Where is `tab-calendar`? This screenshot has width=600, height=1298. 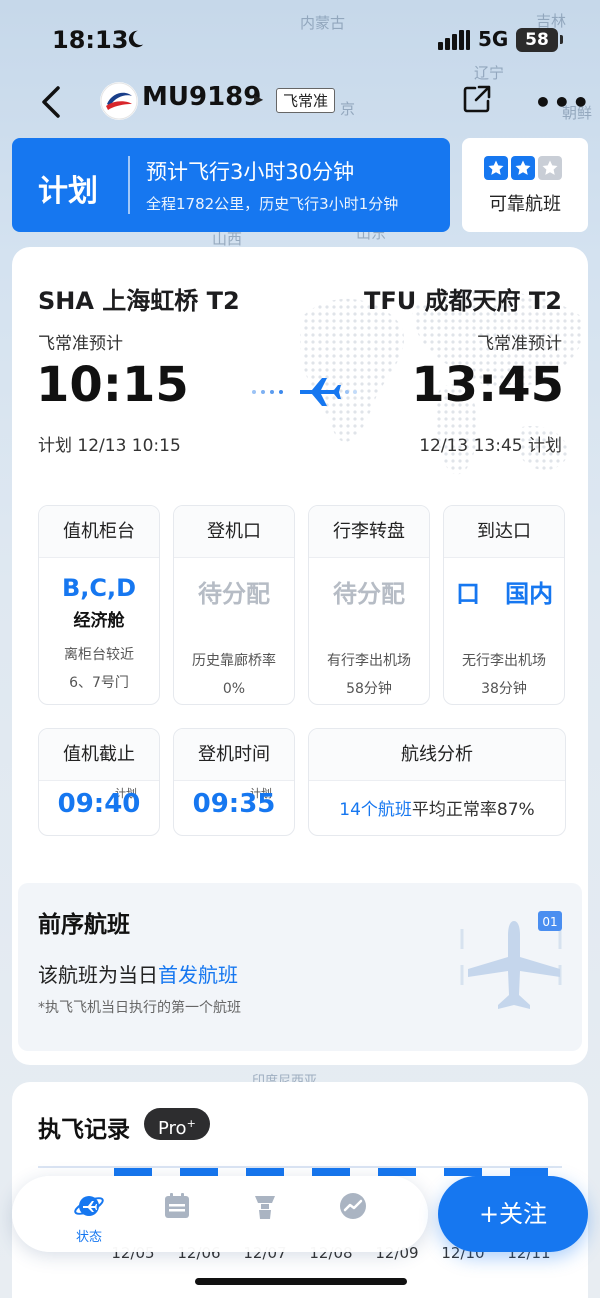 tab-calendar is located at coordinates (177, 1214).